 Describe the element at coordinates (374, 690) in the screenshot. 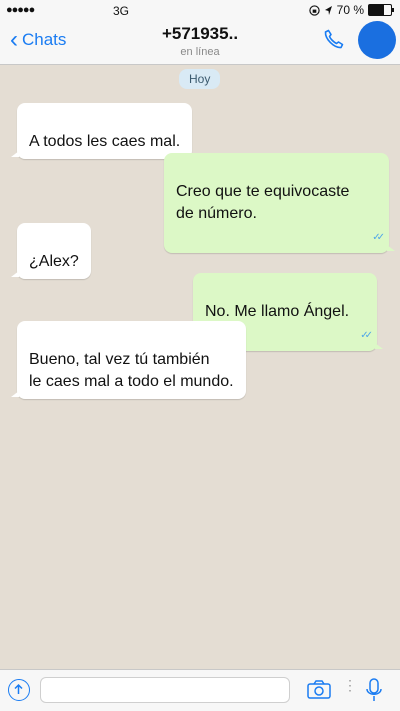

I see `microphone-icon` at that location.